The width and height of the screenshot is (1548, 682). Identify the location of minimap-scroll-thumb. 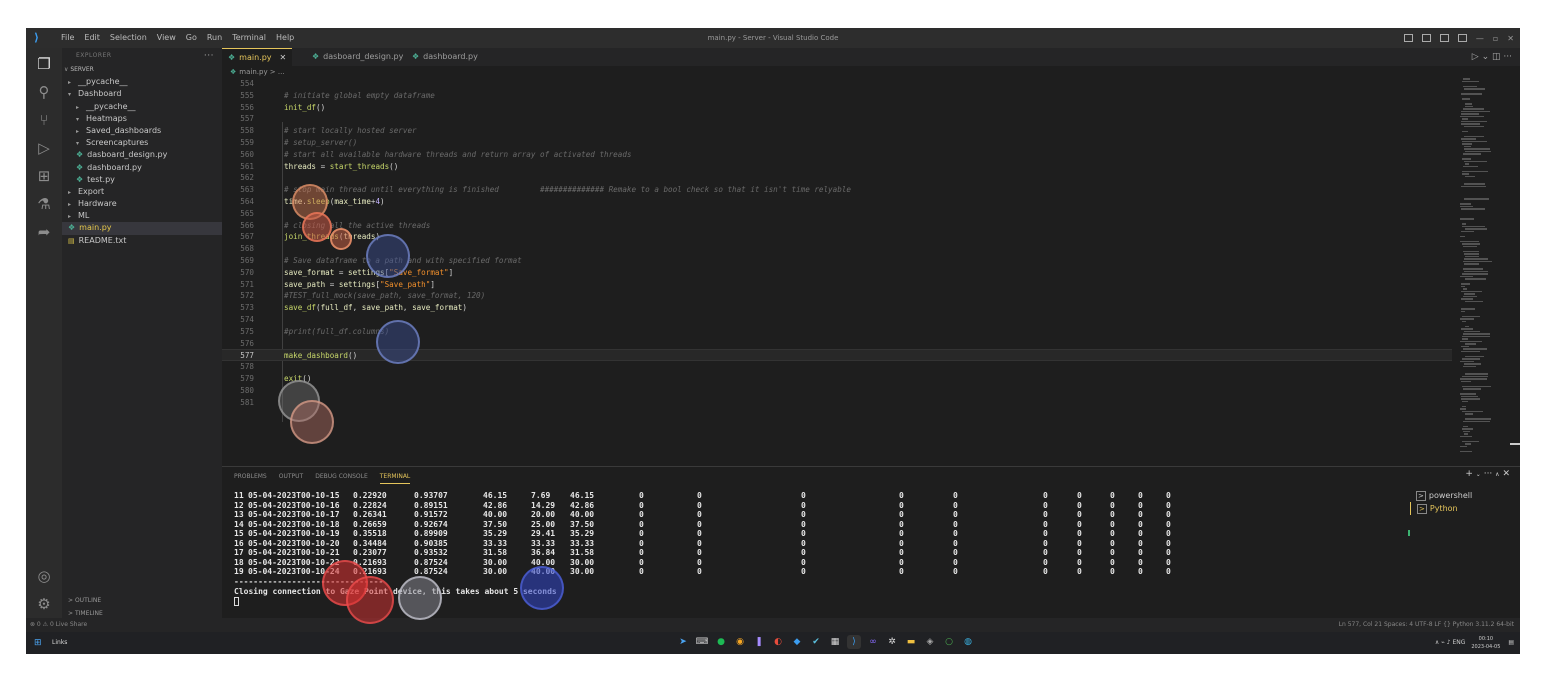
(1515, 444).